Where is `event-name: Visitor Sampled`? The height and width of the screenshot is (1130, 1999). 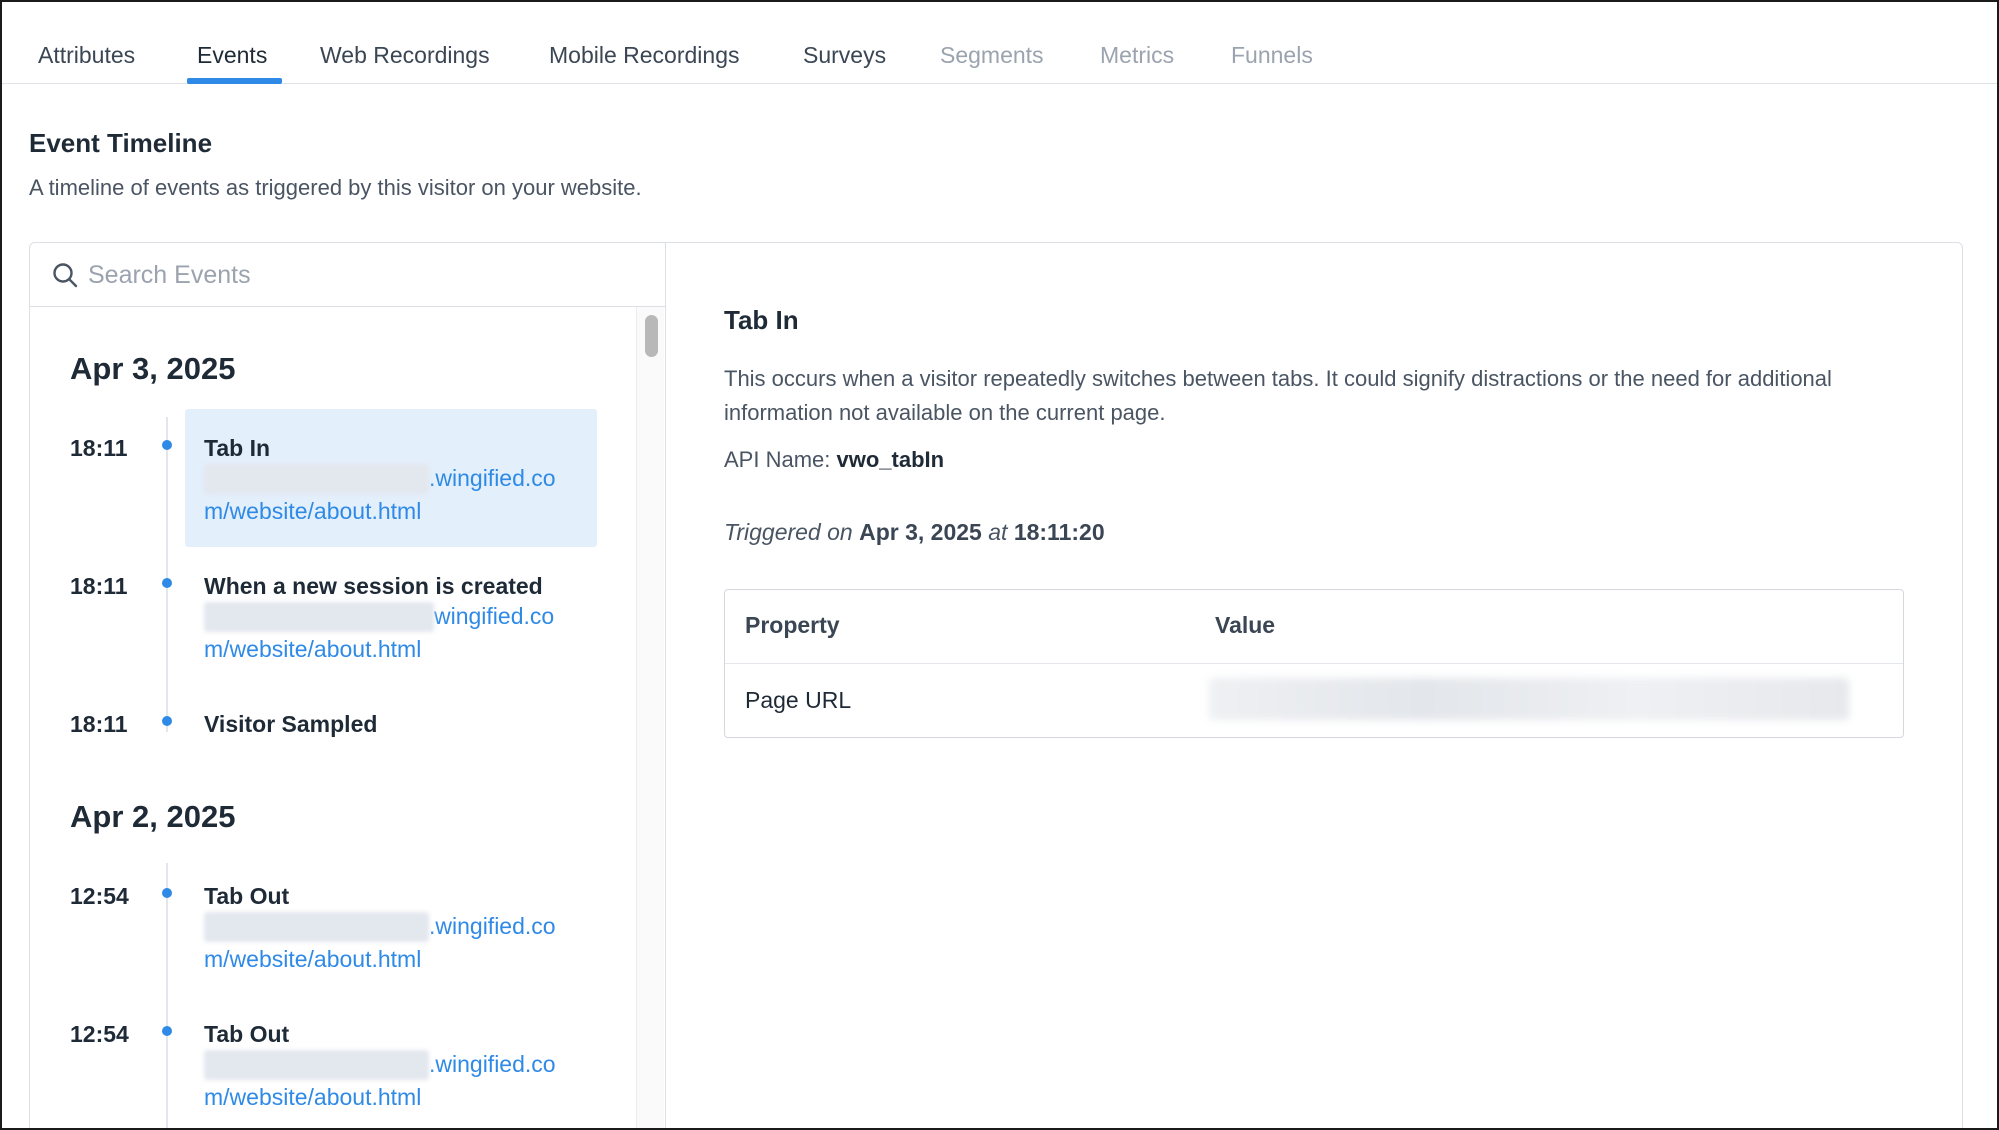
event-name: Visitor Sampled is located at coordinates (290, 724).